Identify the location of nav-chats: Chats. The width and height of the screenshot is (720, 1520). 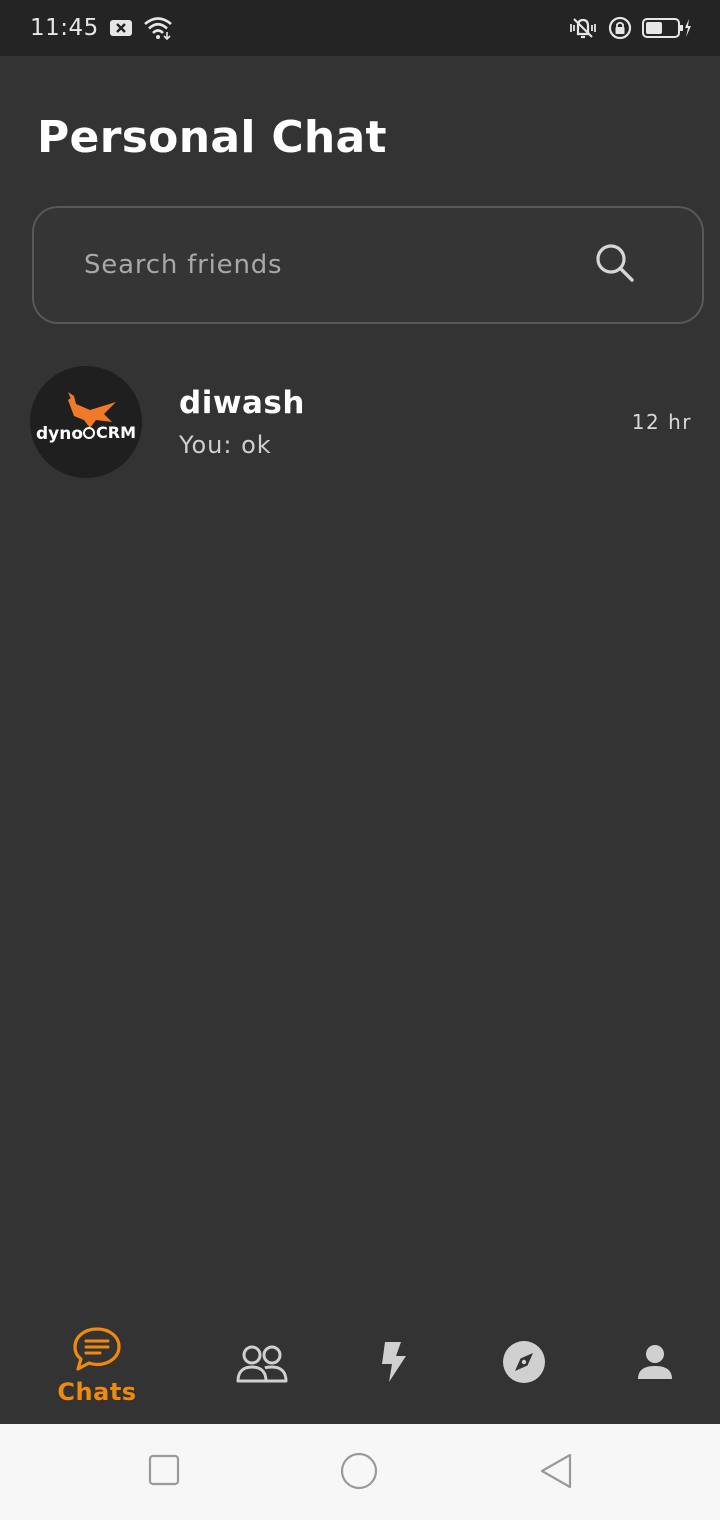
(97, 1380).